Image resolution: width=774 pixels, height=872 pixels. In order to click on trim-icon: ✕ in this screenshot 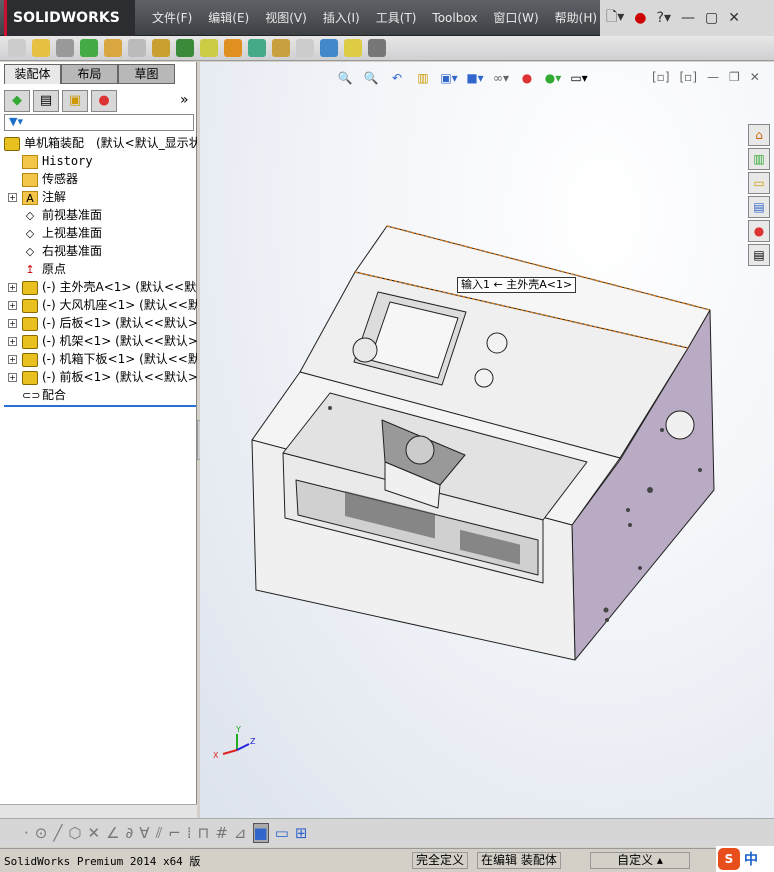, I will do `click(94, 833)`.